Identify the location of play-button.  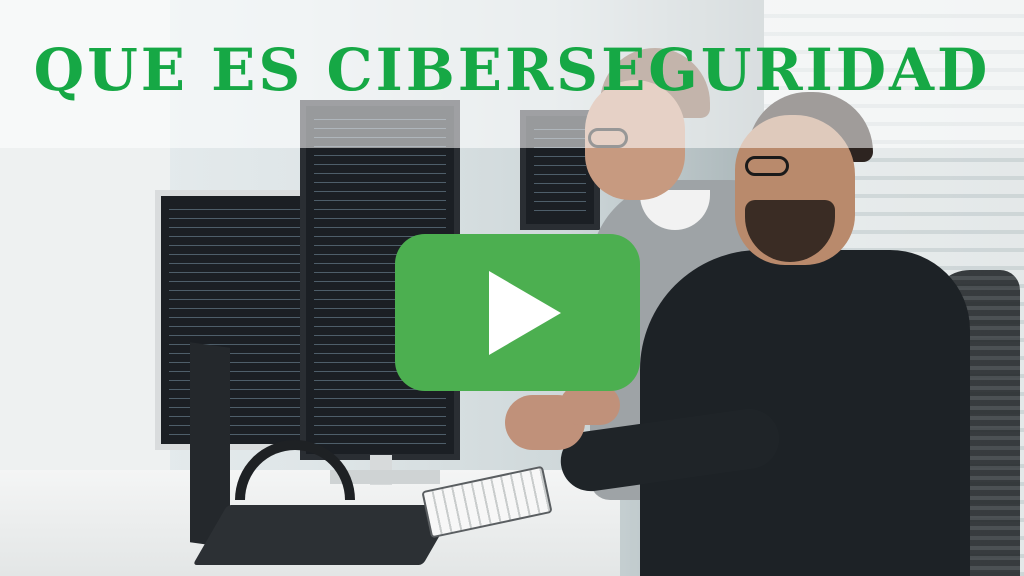
(517, 312).